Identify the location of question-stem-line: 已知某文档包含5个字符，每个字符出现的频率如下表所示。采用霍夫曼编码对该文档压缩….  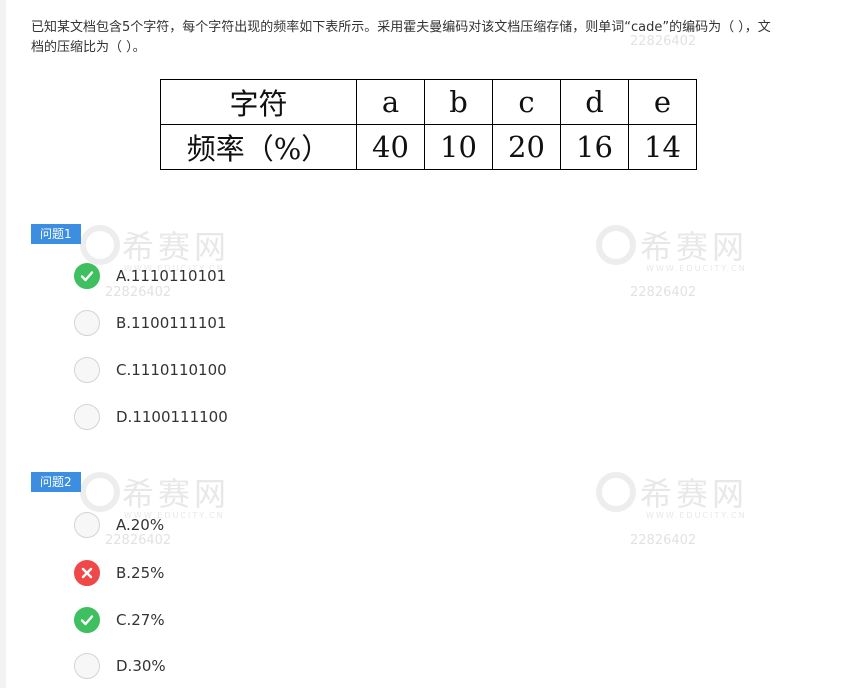
(401, 27).